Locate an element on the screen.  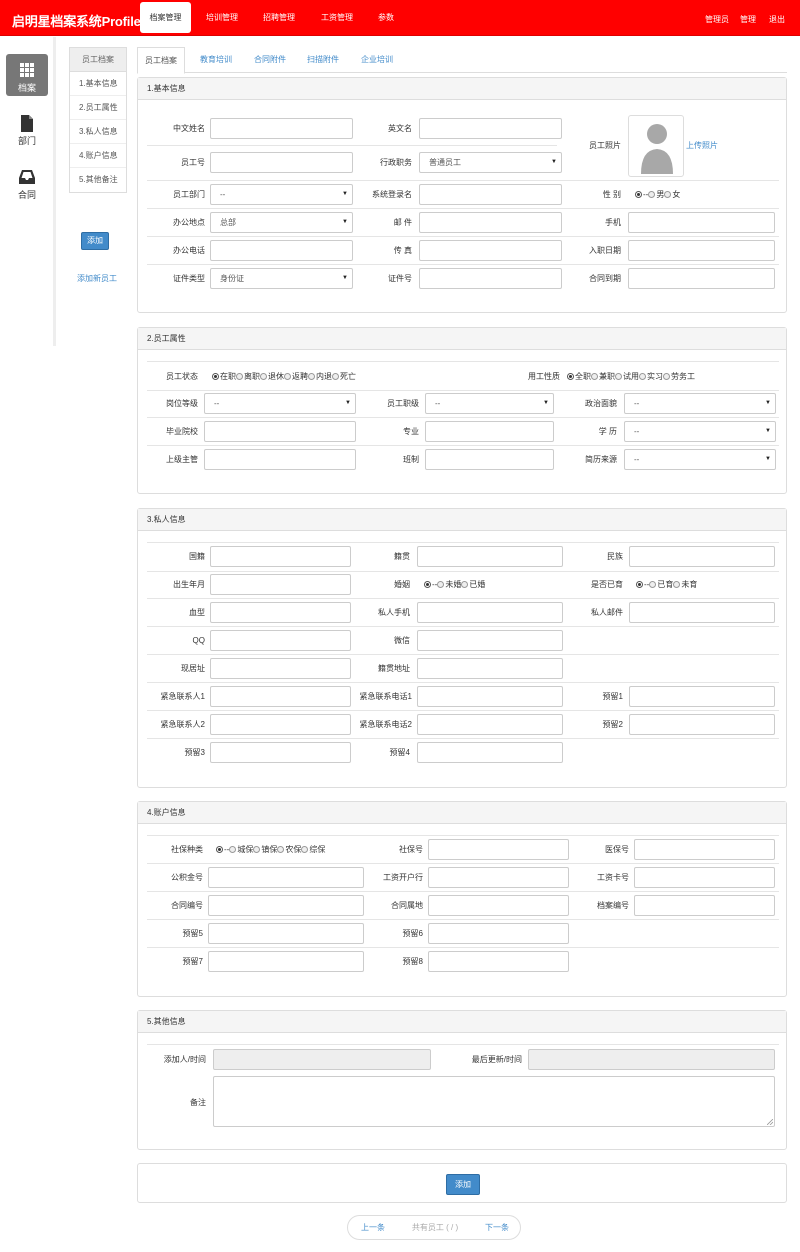
native-input is located at coordinates (490, 556).